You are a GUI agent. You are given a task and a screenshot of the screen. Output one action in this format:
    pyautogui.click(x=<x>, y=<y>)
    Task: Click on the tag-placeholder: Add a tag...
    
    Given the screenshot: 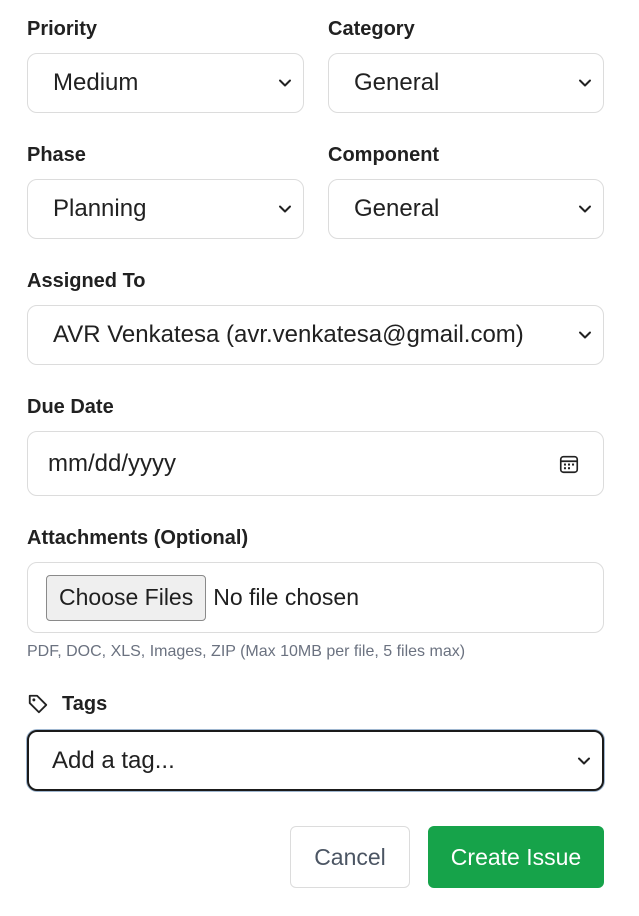 What is the action you would take?
    pyautogui.click(x=113, y=760)
    